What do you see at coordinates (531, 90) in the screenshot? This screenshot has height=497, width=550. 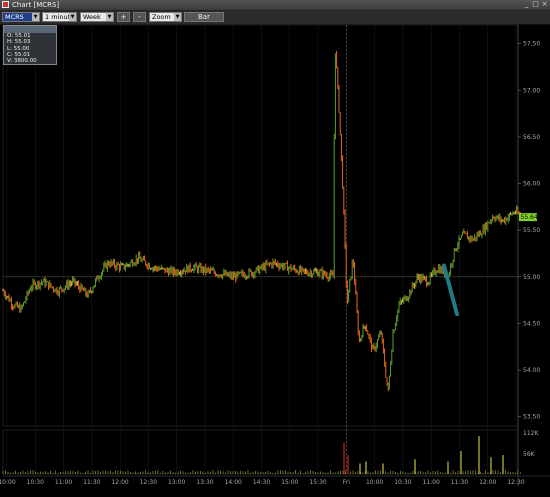 I see `price-tick-label: 57.00` at bounding box center [531, 90].